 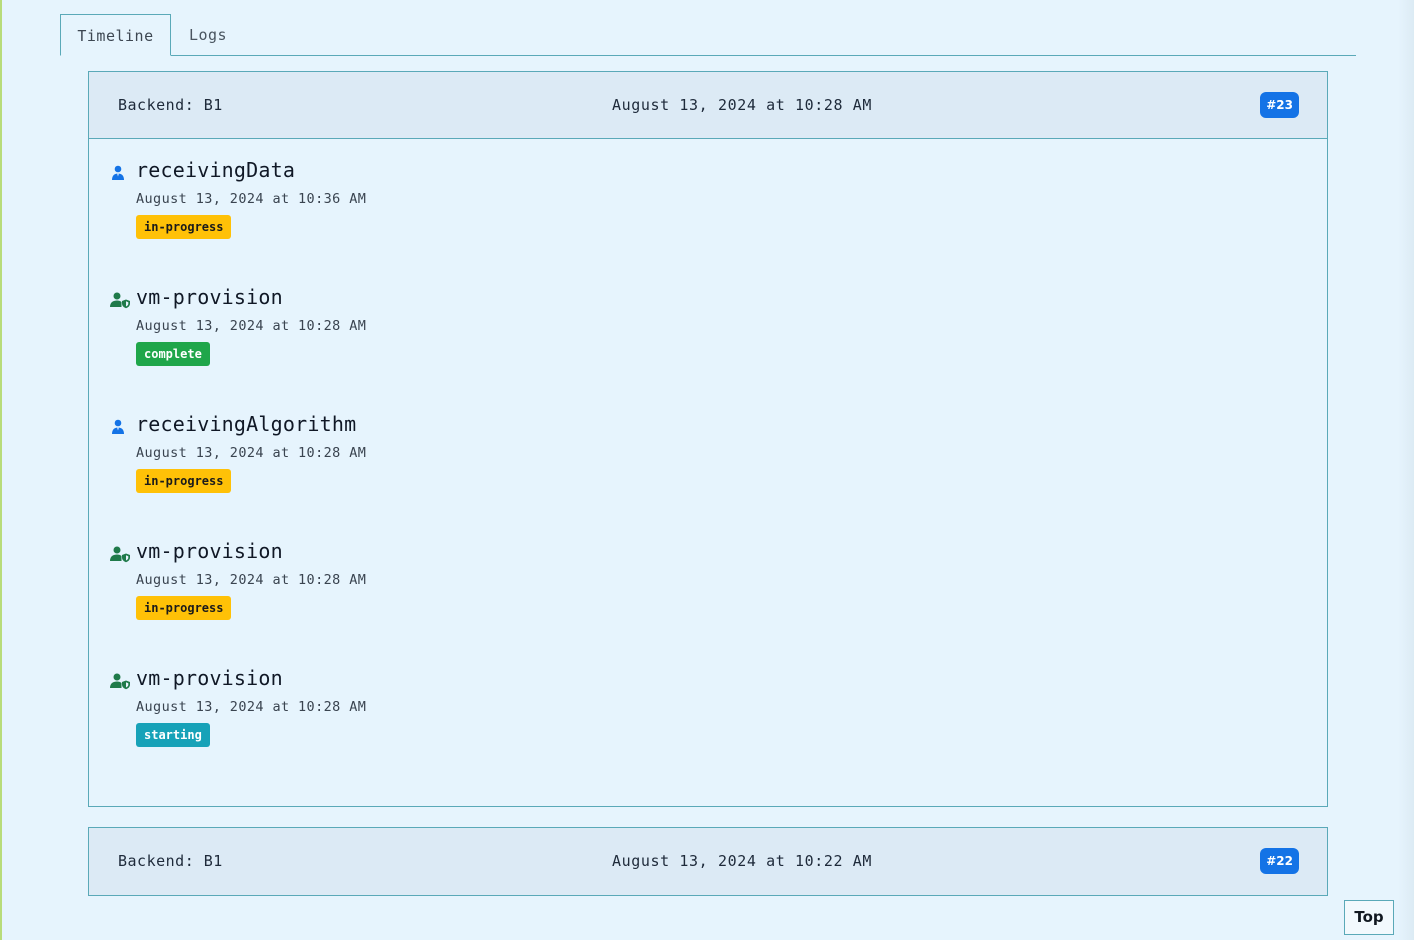 I want to click on run-number-badge: #22, so click(x=1279, y=861).